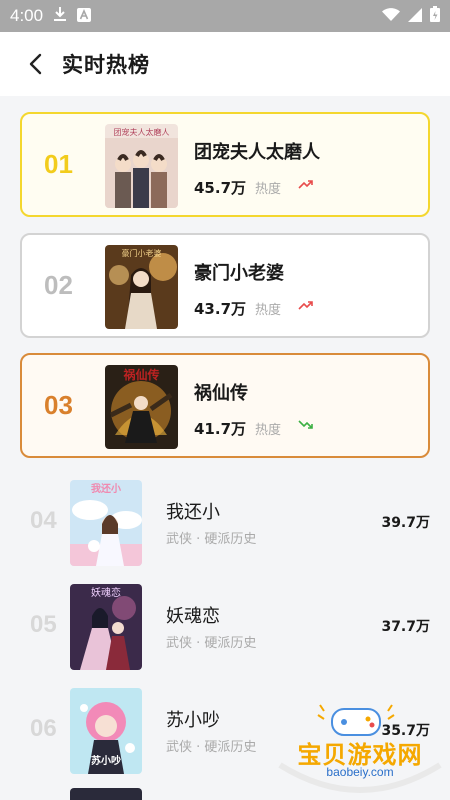  I want to click on book-cover: 苏小吵, so click(106, 731).